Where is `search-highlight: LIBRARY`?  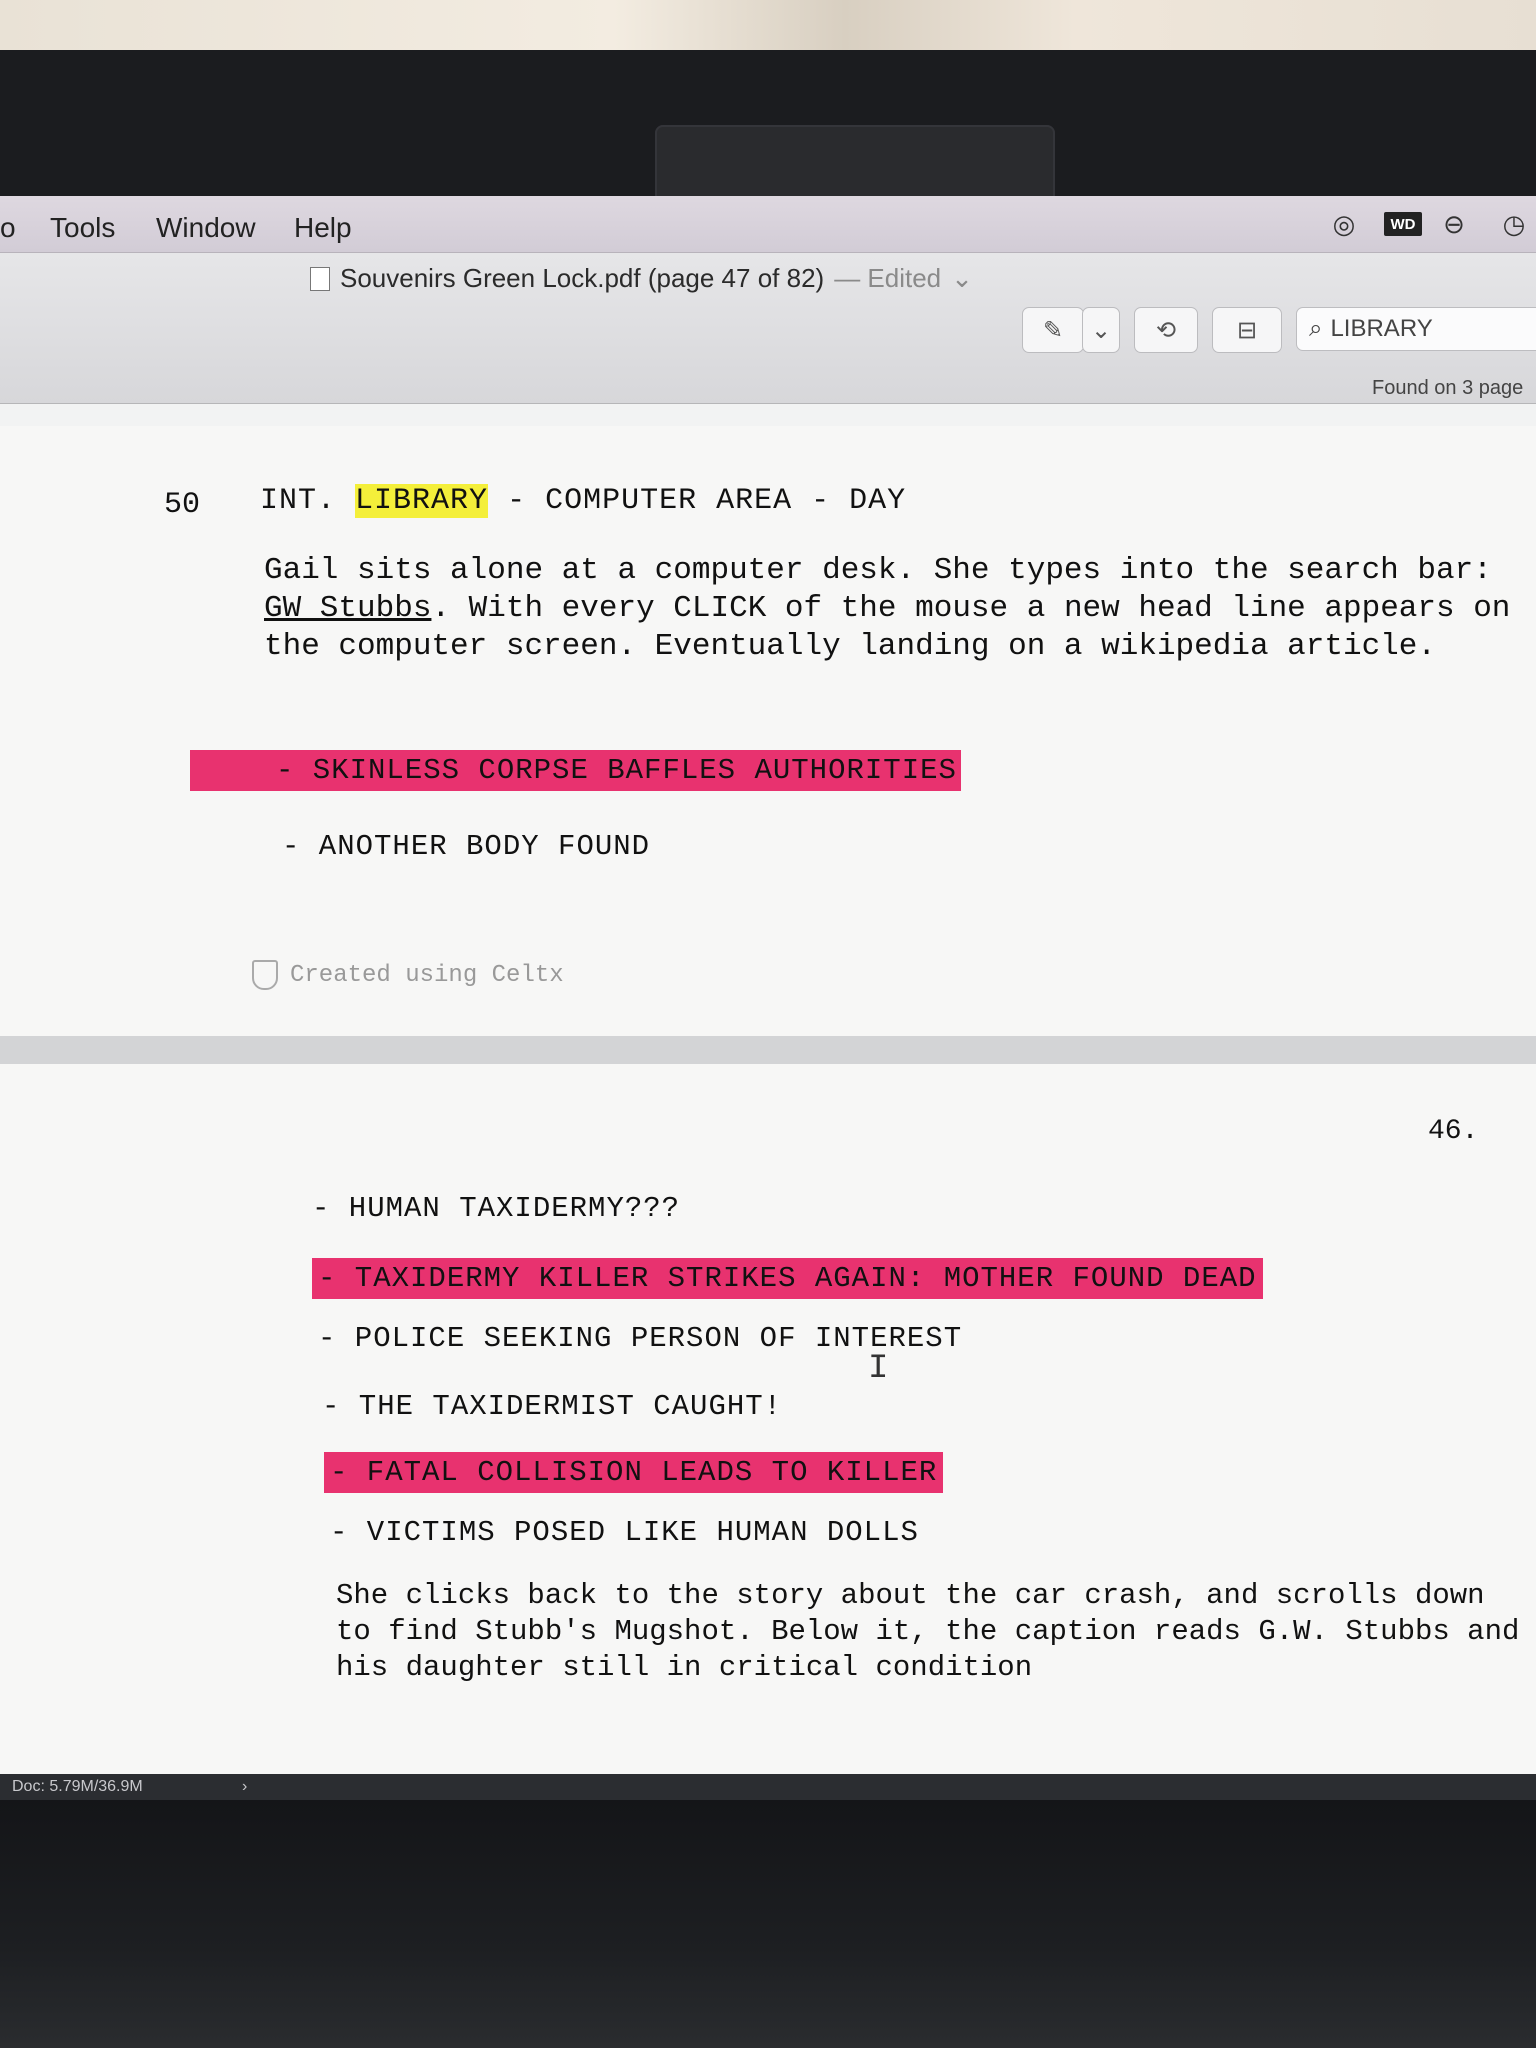 search-highlight: LIBRARY is located at coordinates (422, 501).